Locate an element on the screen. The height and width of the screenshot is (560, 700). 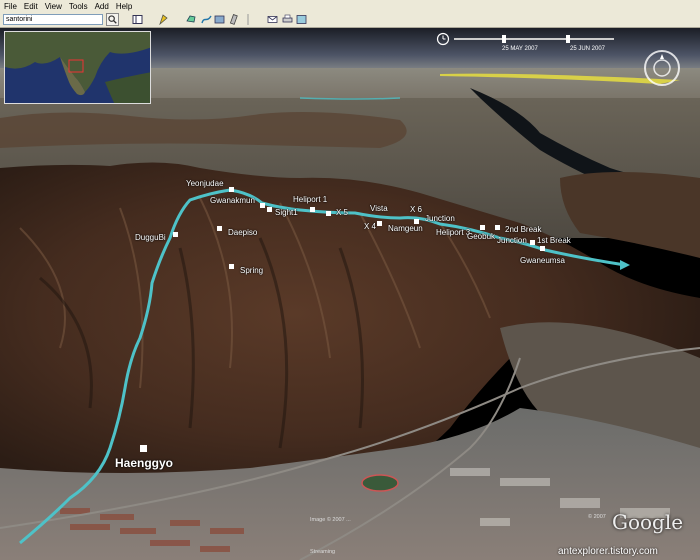
label-geobuk: Geobuk is located at coordinates (481, 236).